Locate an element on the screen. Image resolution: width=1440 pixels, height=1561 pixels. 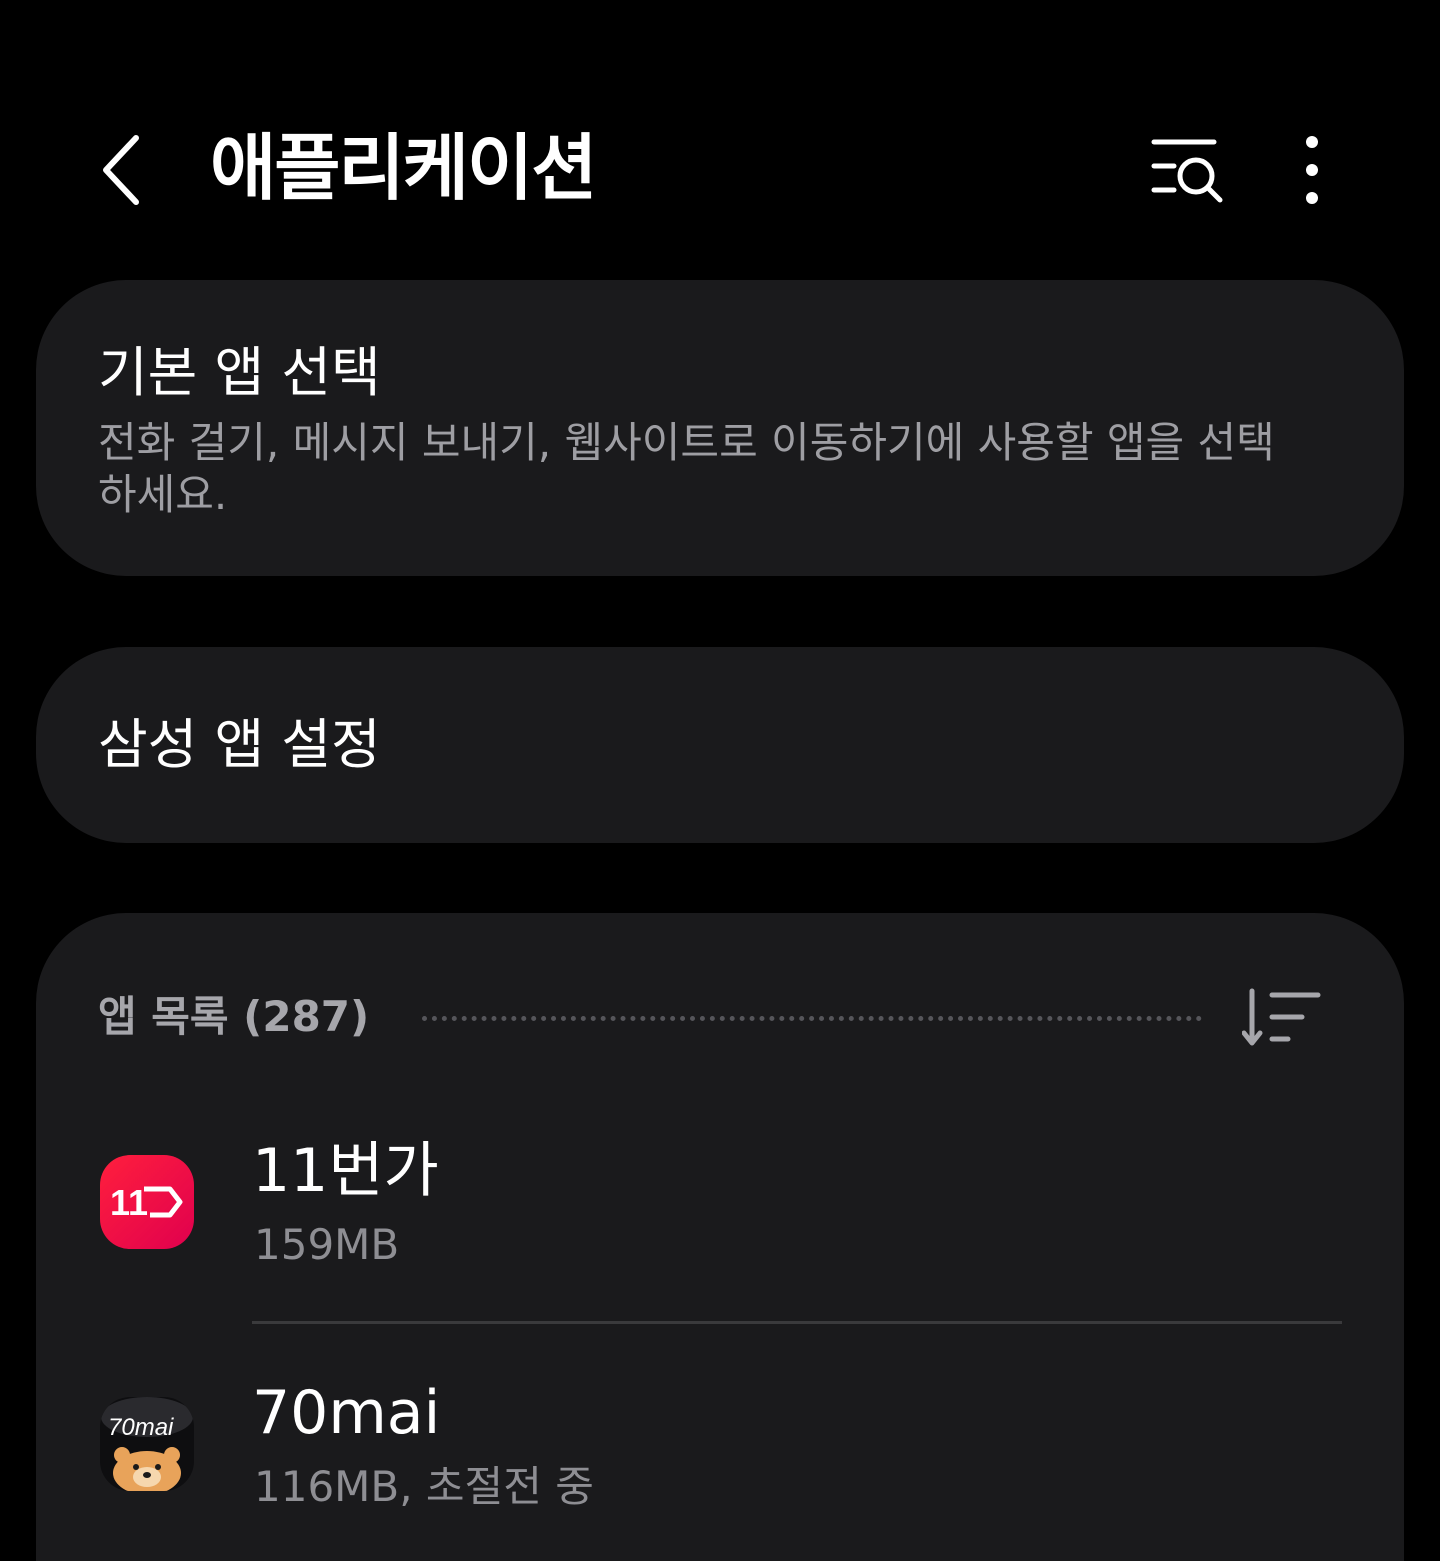
app-size: 116MB, 초절전 중 is located at coordinates (424, 1486).